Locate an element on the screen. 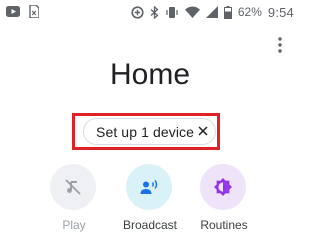  page-title: Home is located at coordinates (150, 74).